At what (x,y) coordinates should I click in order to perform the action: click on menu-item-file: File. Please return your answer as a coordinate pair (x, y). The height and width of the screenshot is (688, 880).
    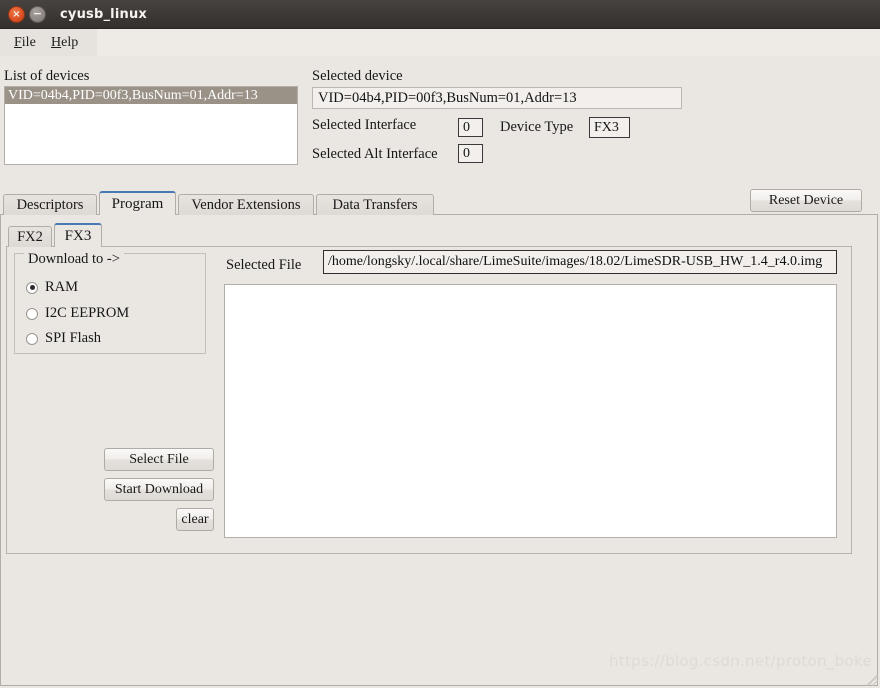
    Looking at the image, I should click on (25, 43).